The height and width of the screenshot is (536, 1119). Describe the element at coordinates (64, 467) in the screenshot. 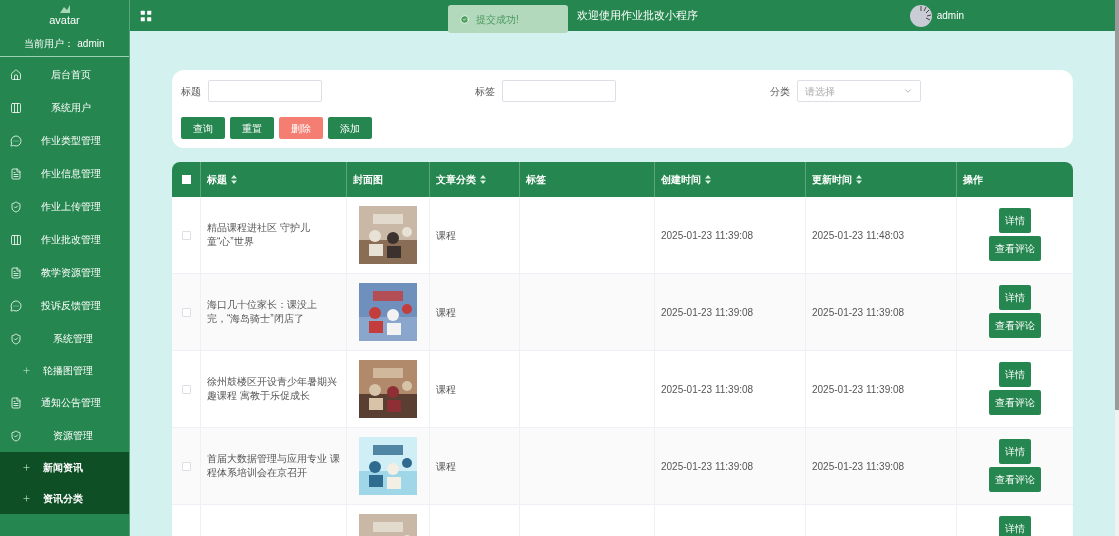

I see `sidebar-subitem: 新闻资讯` at that location.